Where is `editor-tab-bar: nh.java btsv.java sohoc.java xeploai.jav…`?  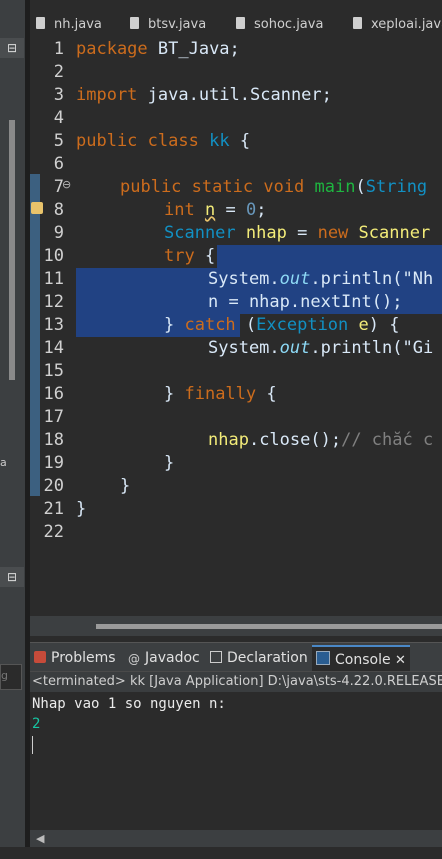
editor-tab-bar: nh.java btsv.java sohoc.java xeploai.jav… is located at coordinates (236, 24).